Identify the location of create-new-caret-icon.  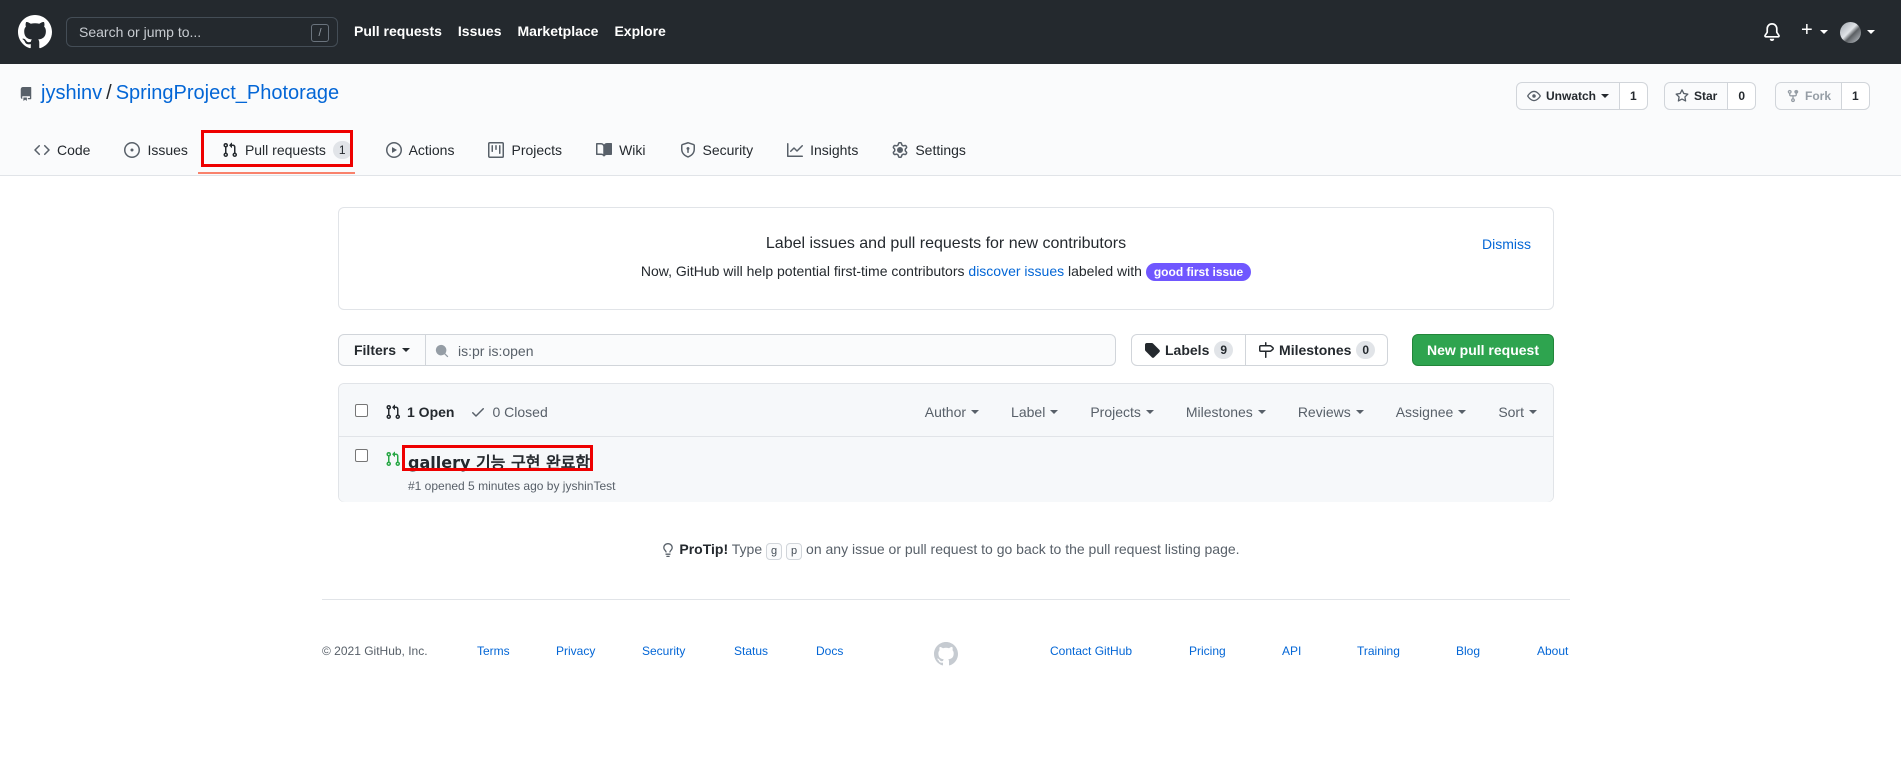
(1824, 32).